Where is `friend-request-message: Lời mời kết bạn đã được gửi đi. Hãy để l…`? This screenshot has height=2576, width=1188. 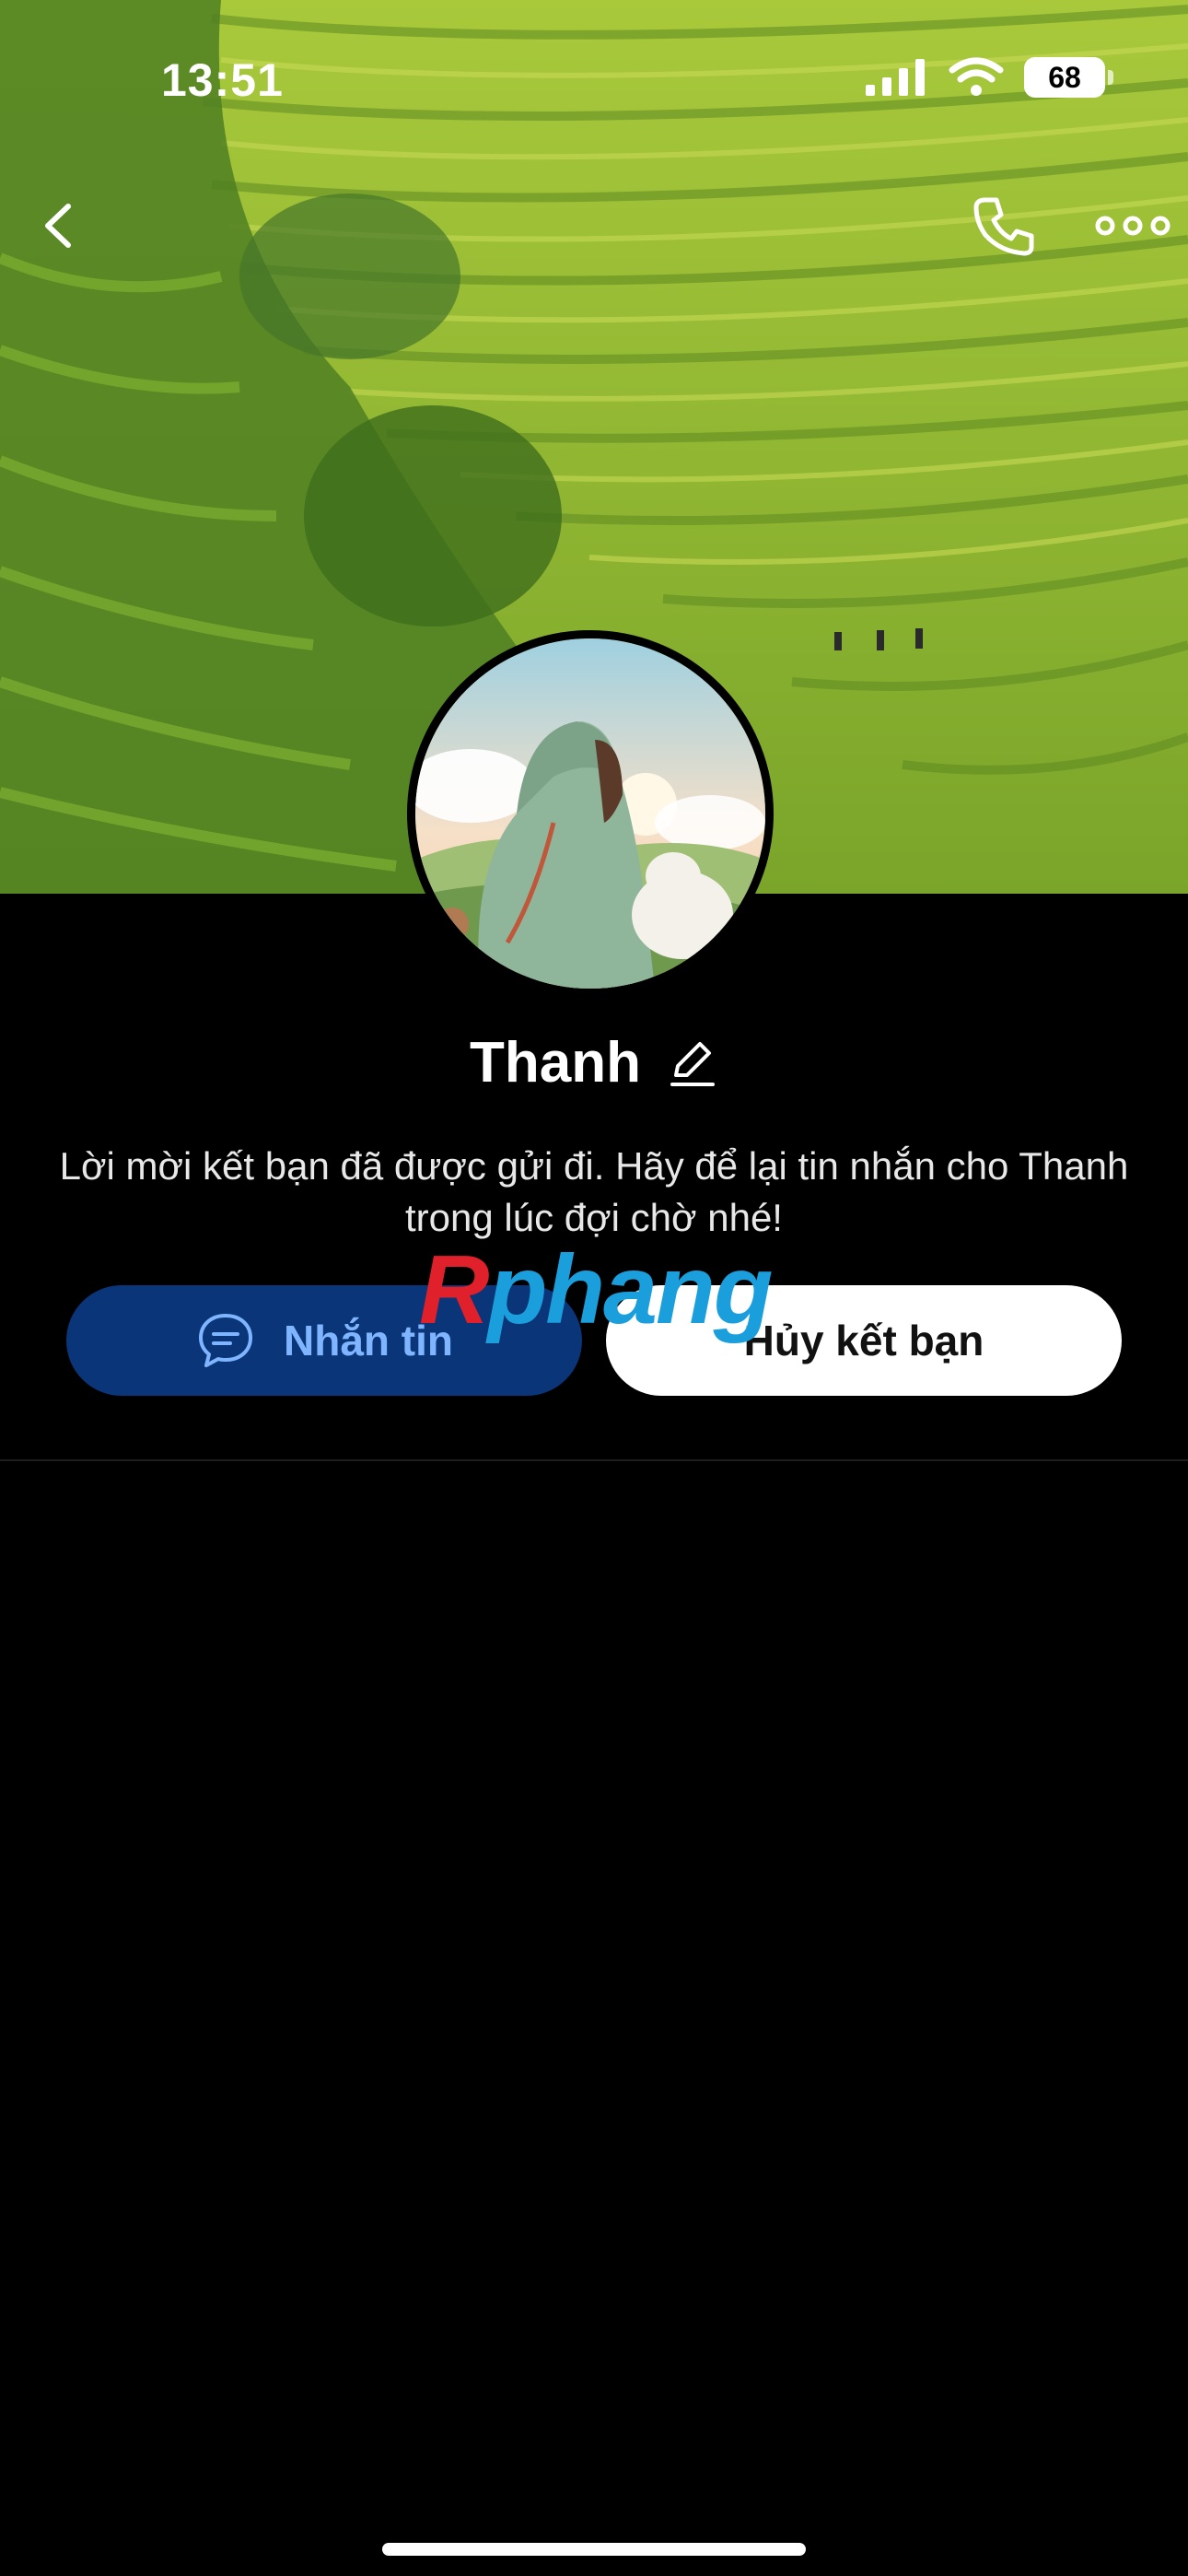
friend-request-message: Lời mời kết bạn đã được gửi đi. Hãy để l… is located at coordinates (594, 1191).